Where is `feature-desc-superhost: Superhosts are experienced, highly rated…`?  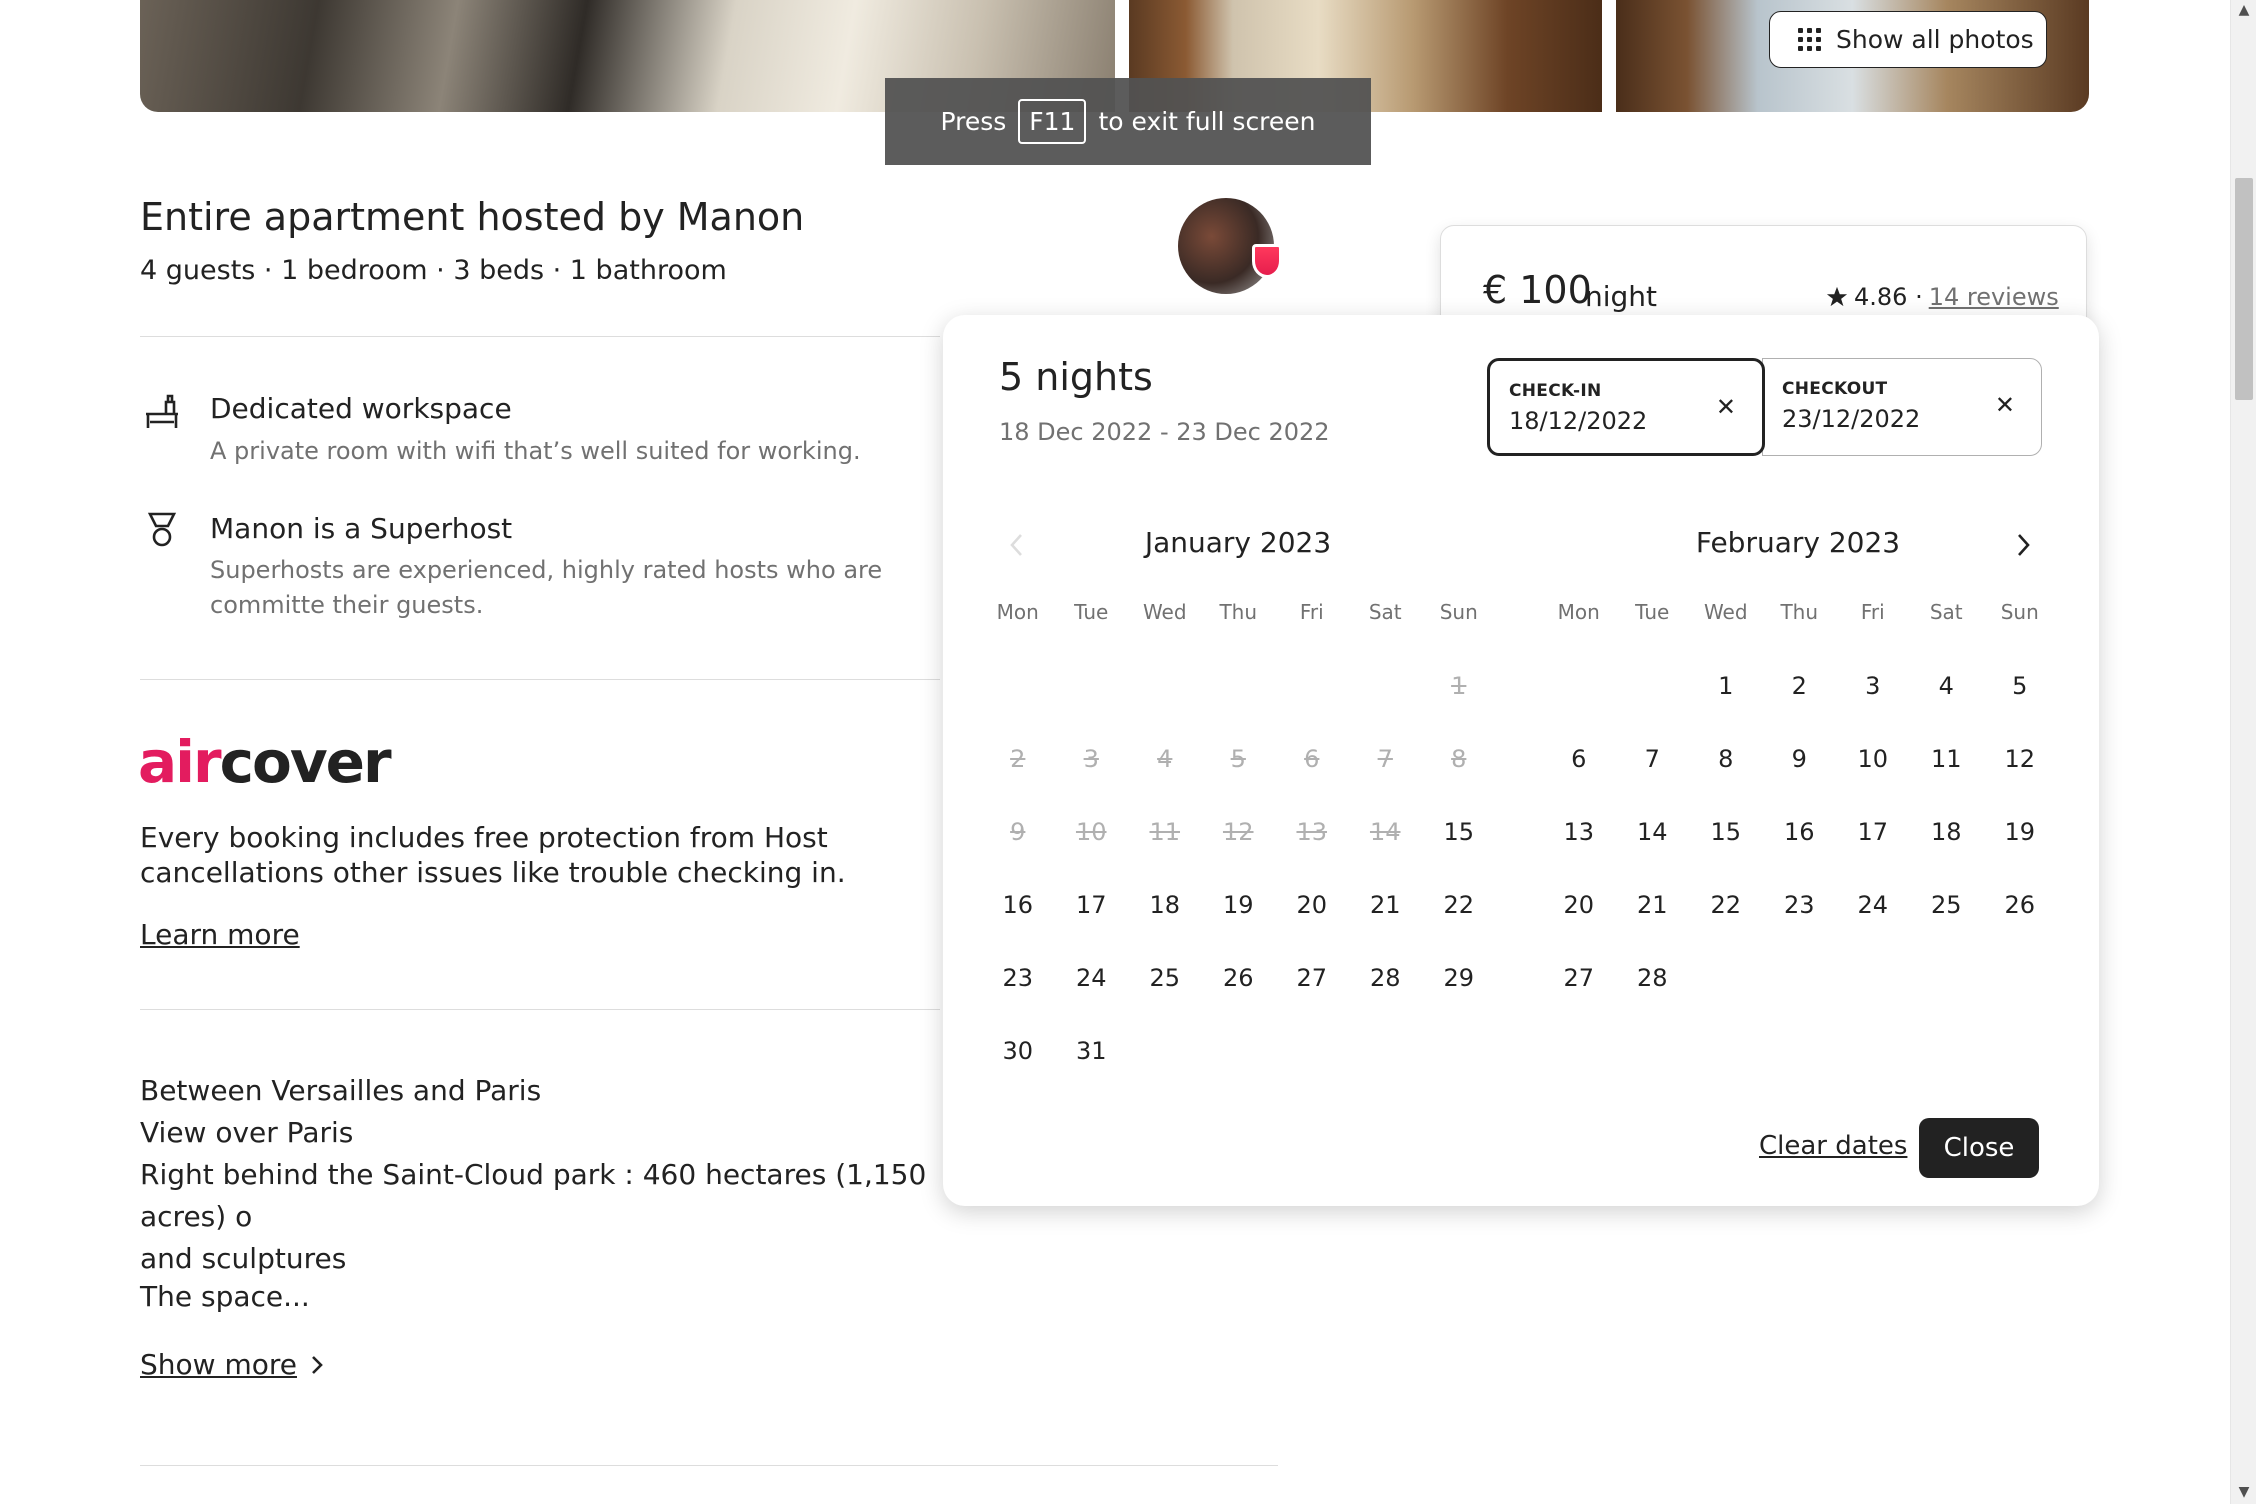 feature-desc-superhost: Superhosts are experienced, highly rated… is located at coordinates (546, 587).